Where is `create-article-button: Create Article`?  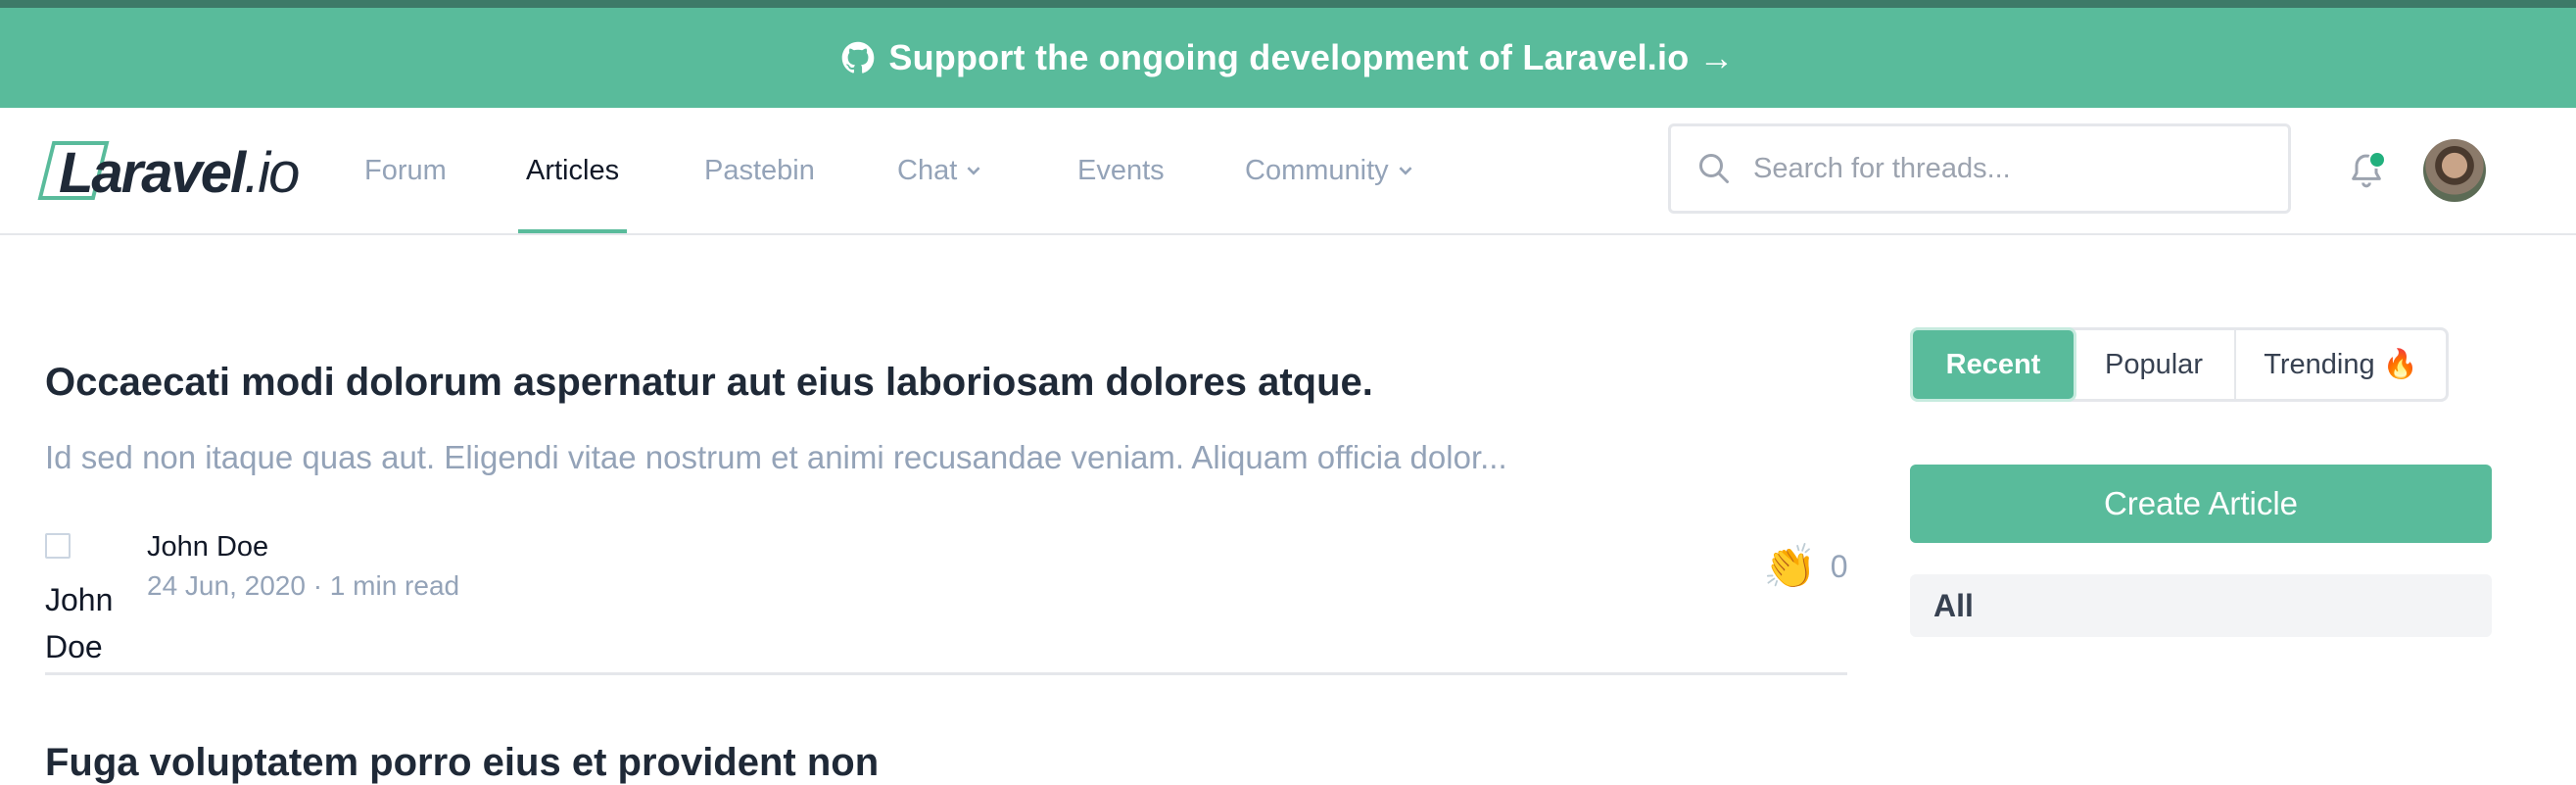
create-article-button: Create Article is located at coordinates (2201, 504).